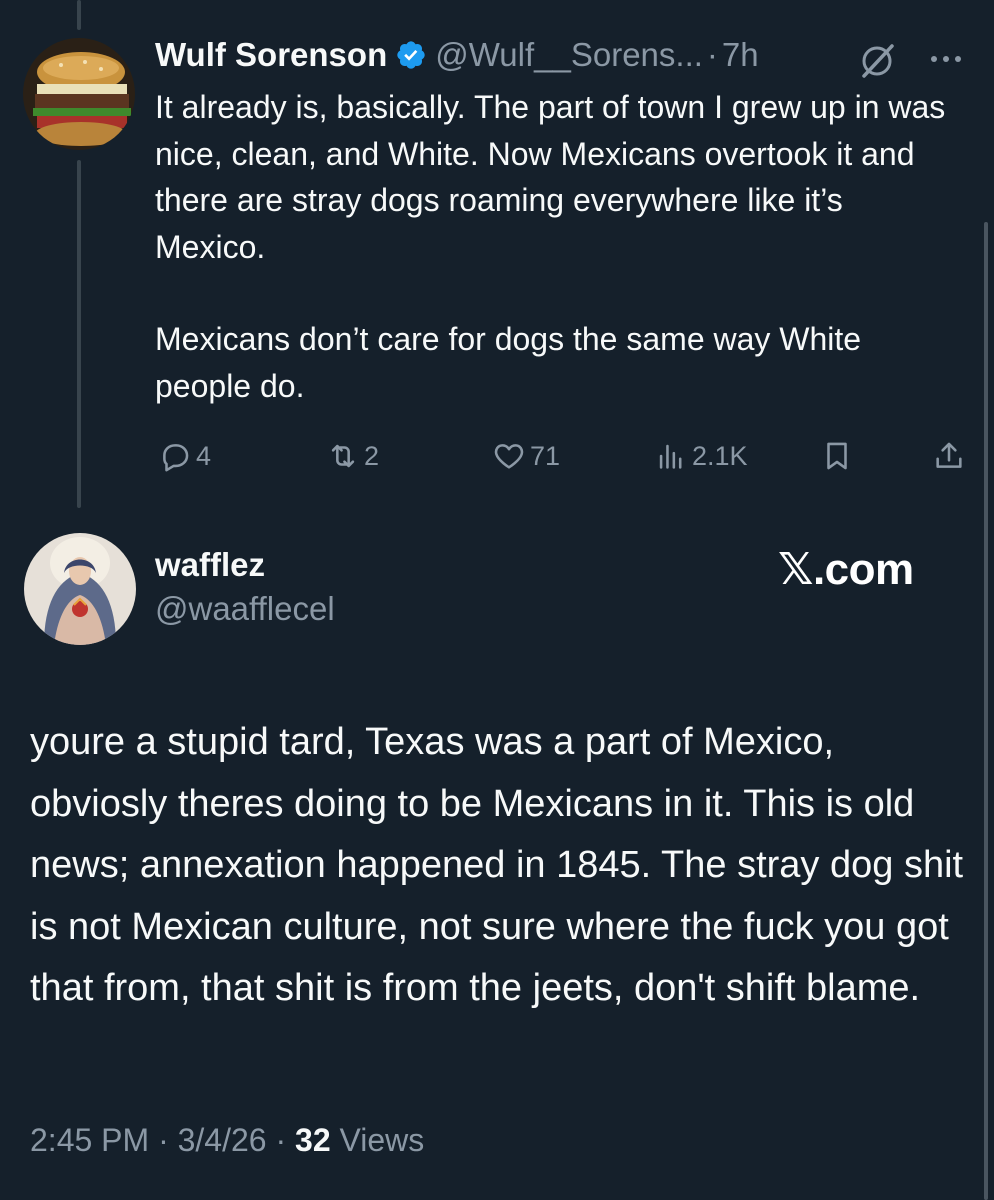 The image size is (994, 1200). I want to click on thread-line-top, so click(79, 15).